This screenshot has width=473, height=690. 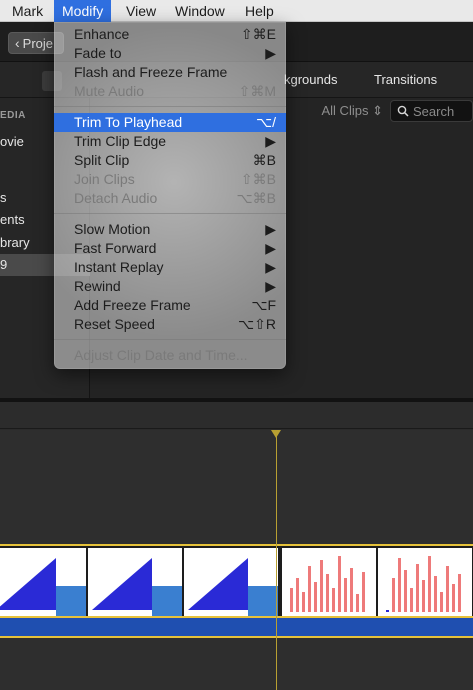 What do you see at coordinates (83, 11) in the screenshot?
I see `menu-modify: Modify` at bounding box center [83, 11].